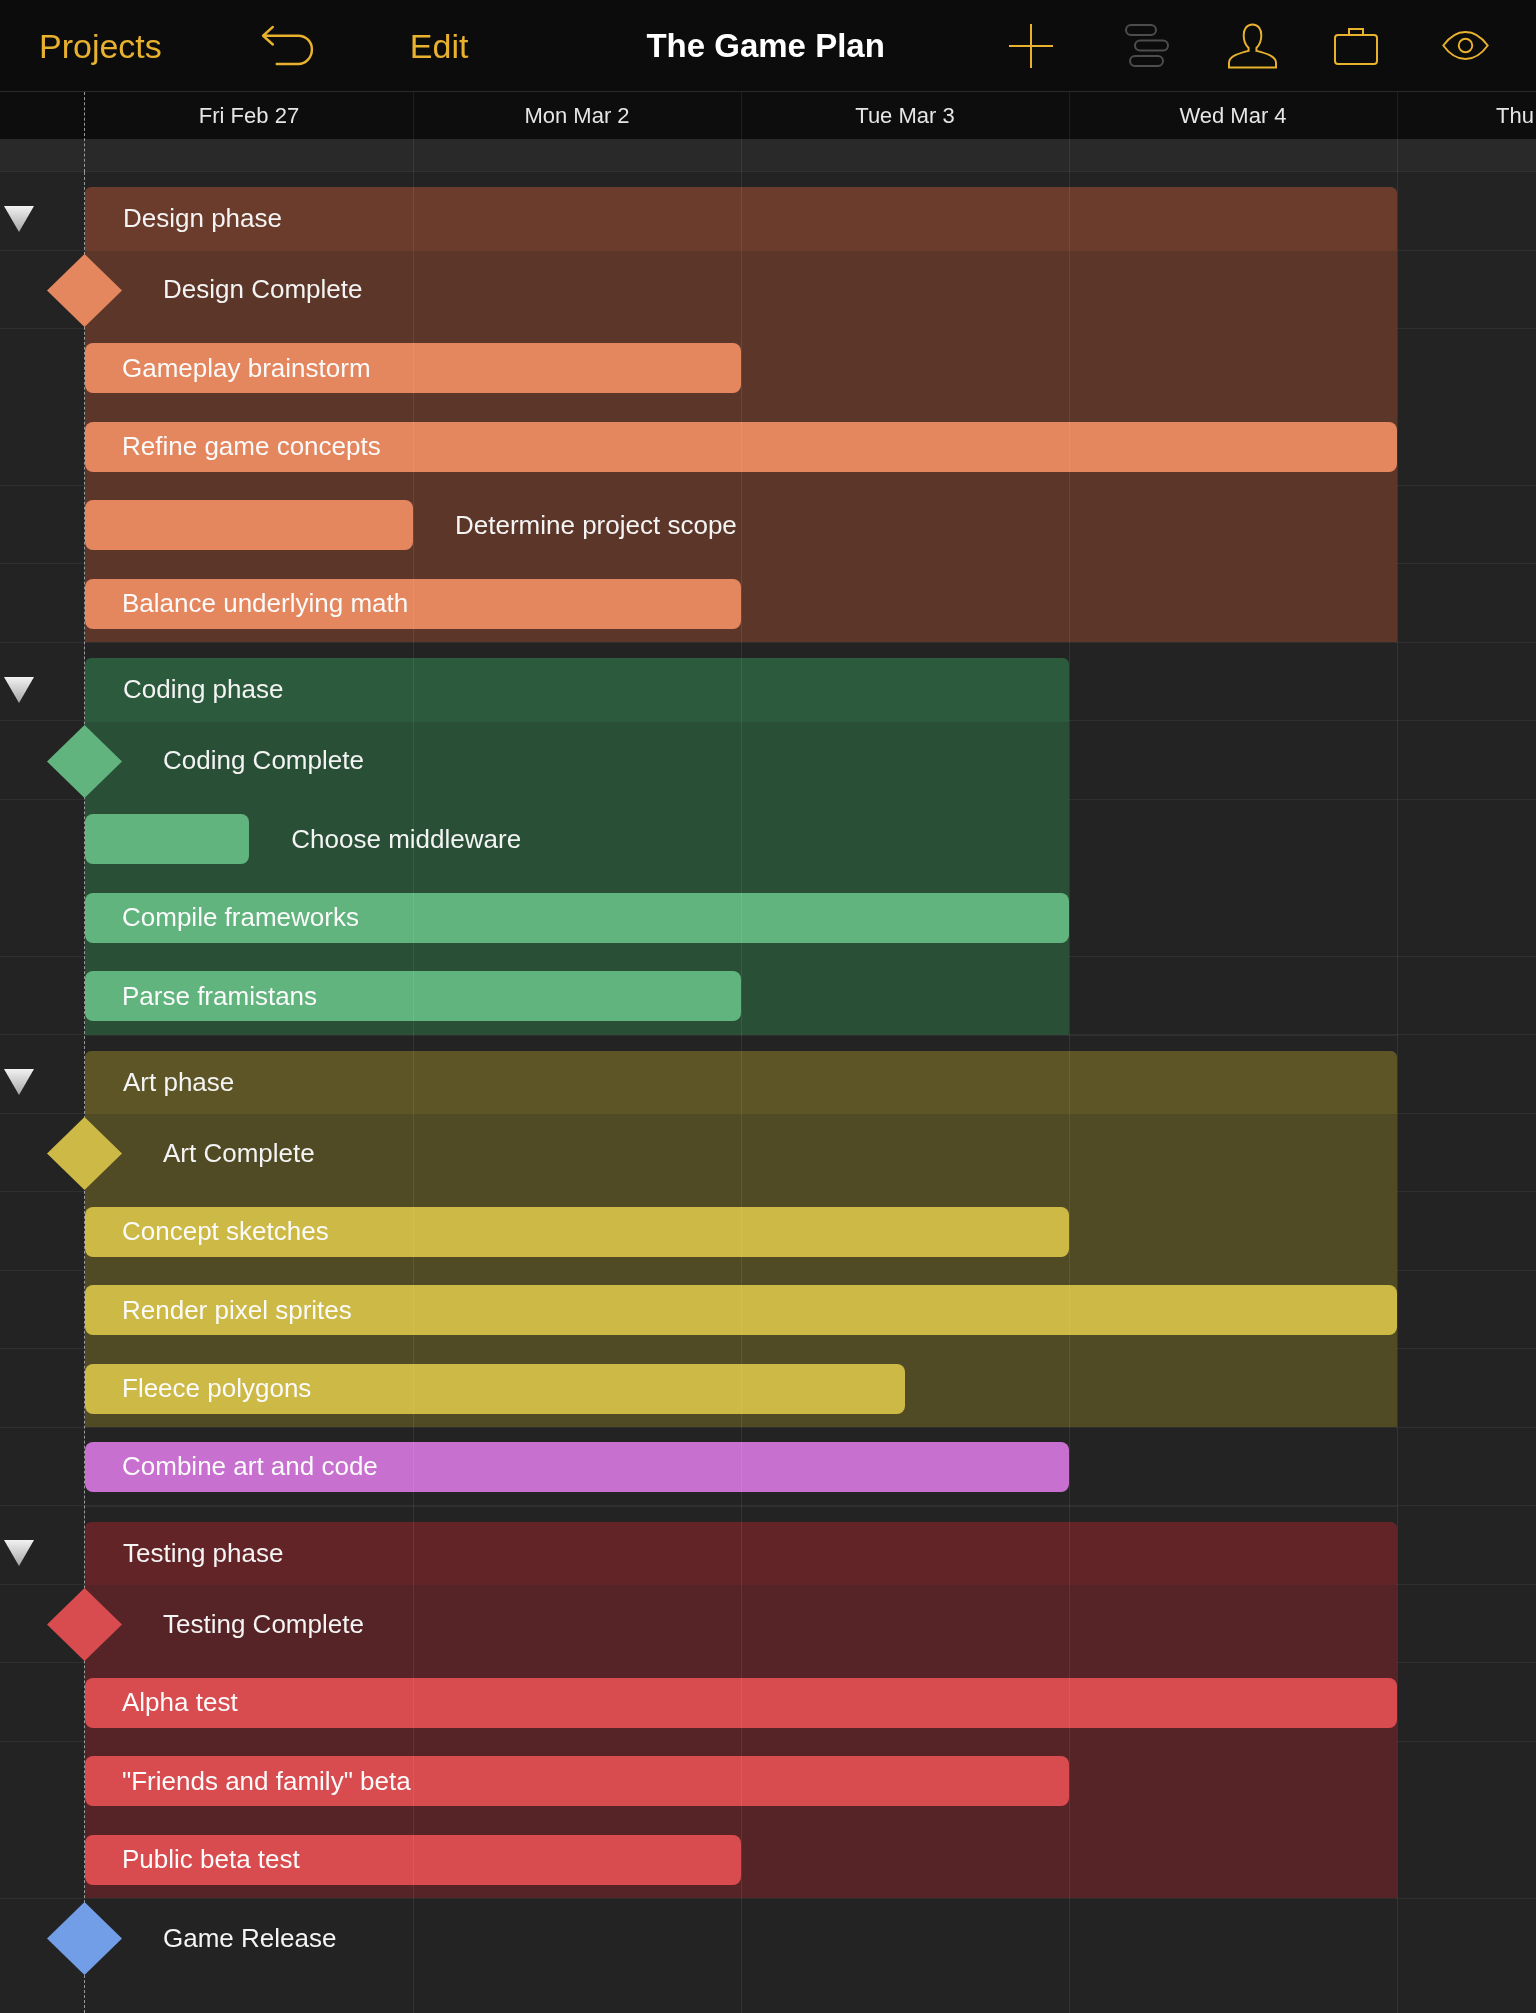 Image resolution: width=1536 pixels, height=2013 pixels. Describe the element at coordinates (1252, 45) in the screenshot. I see `person-icon` at that location.